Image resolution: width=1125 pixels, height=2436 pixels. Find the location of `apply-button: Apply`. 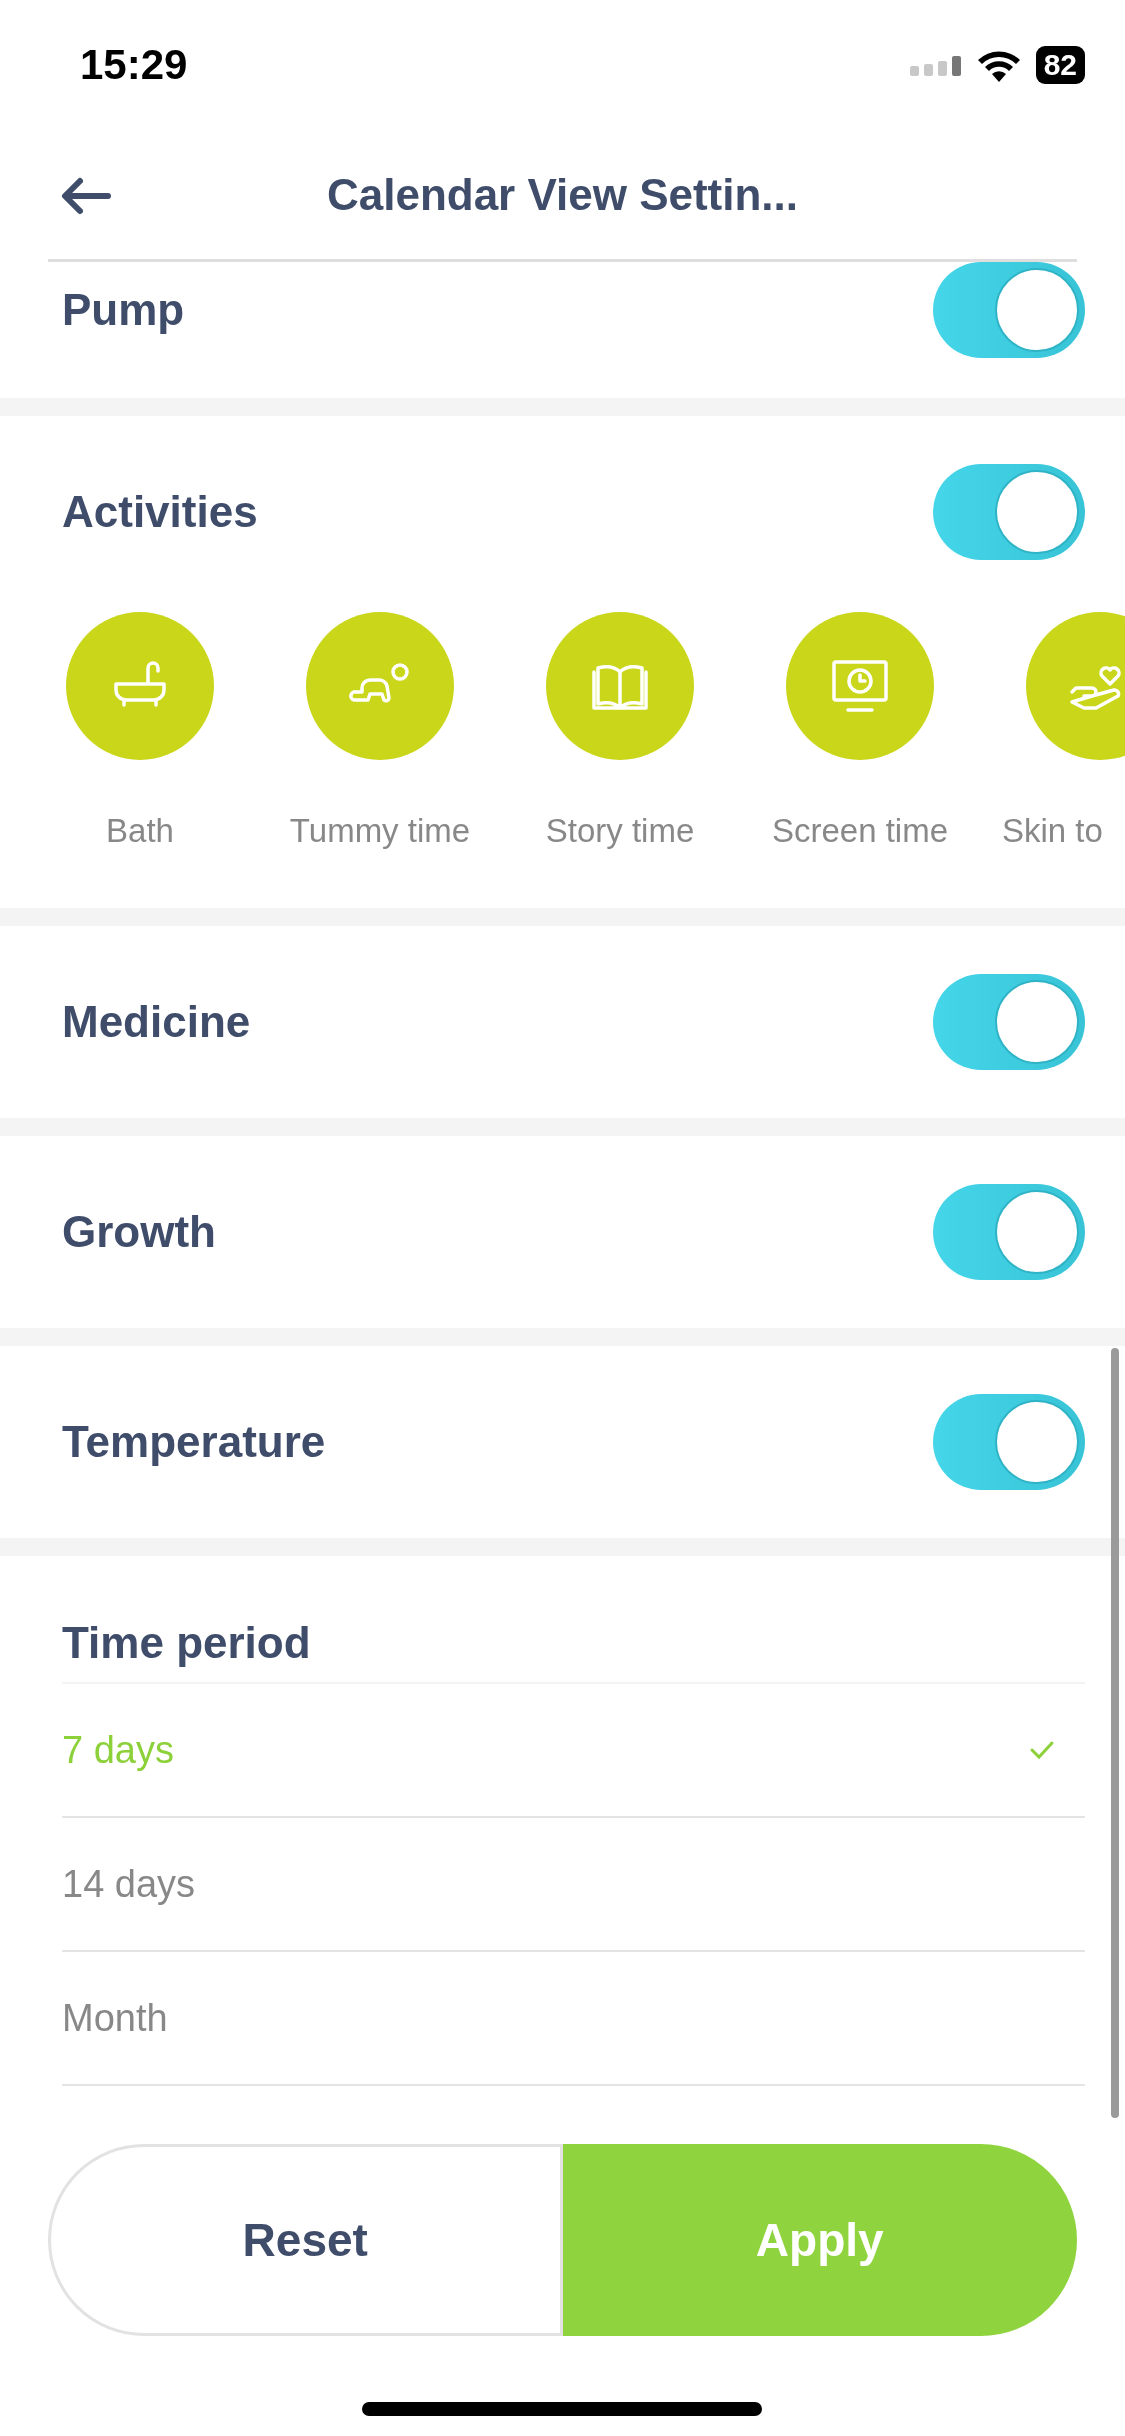

apply-button: Apply is located at coordinates (819, 2240).